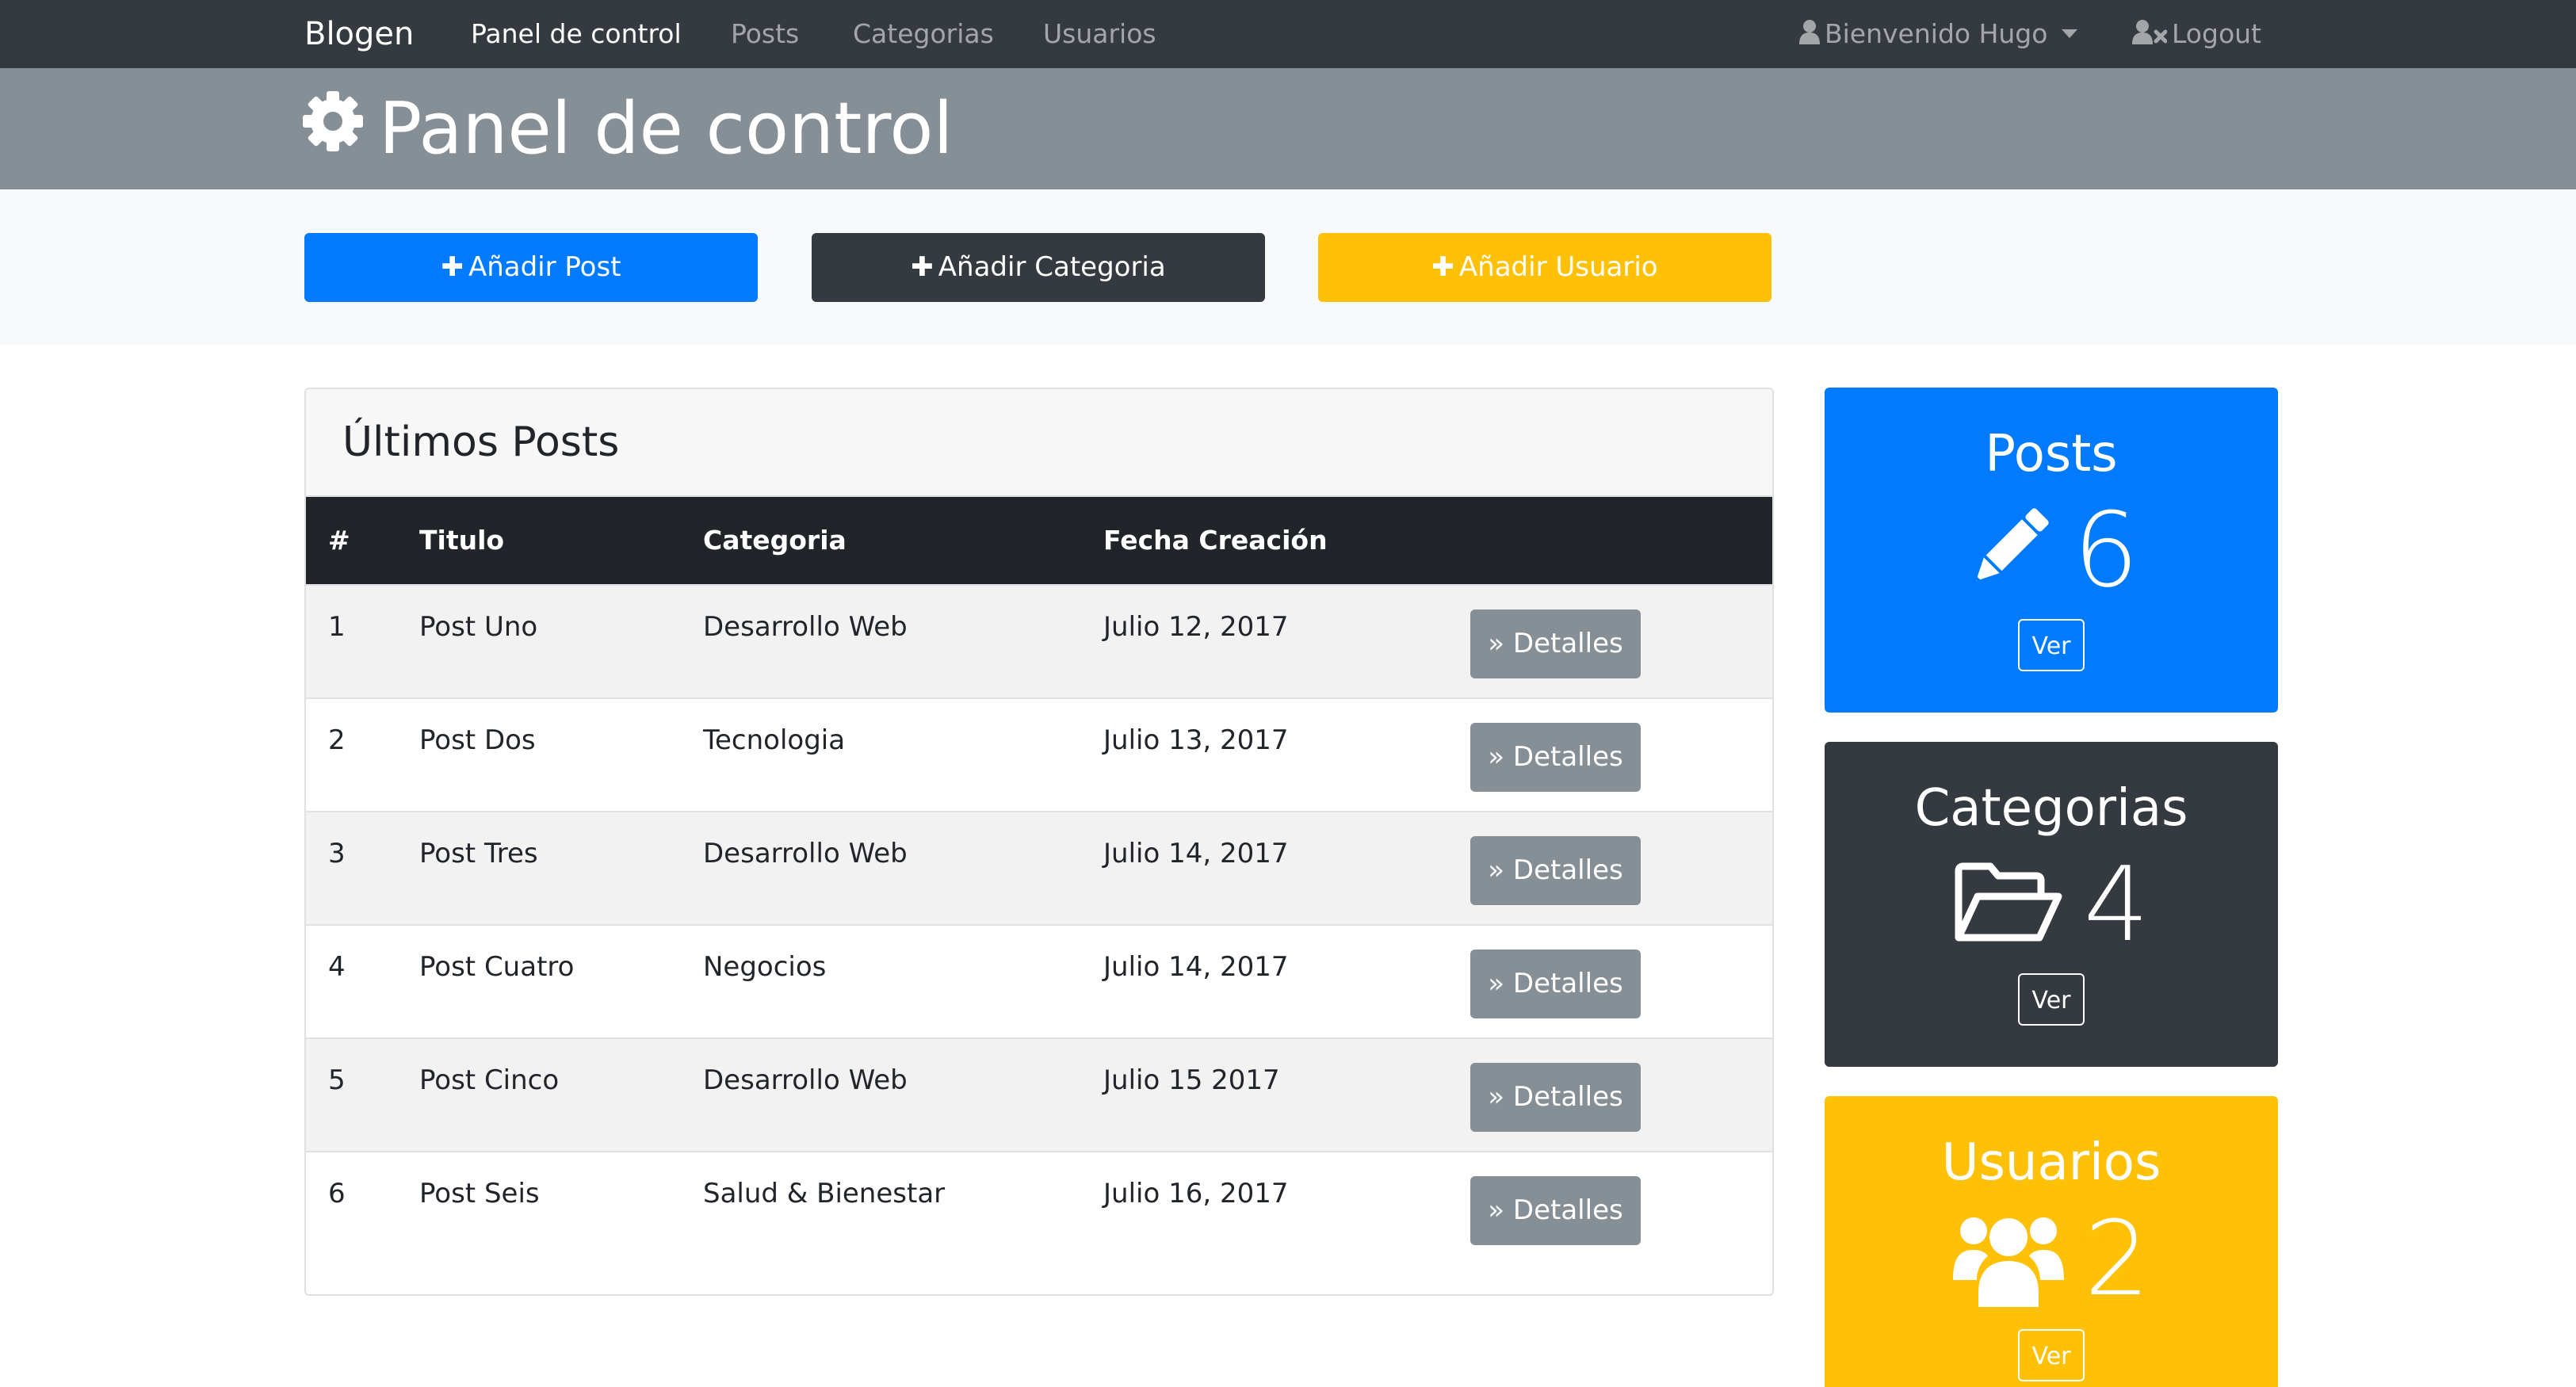 The image size is (2576, 1387). I want to click on row-date: Julio 15 2017, so click(1191, 1080).